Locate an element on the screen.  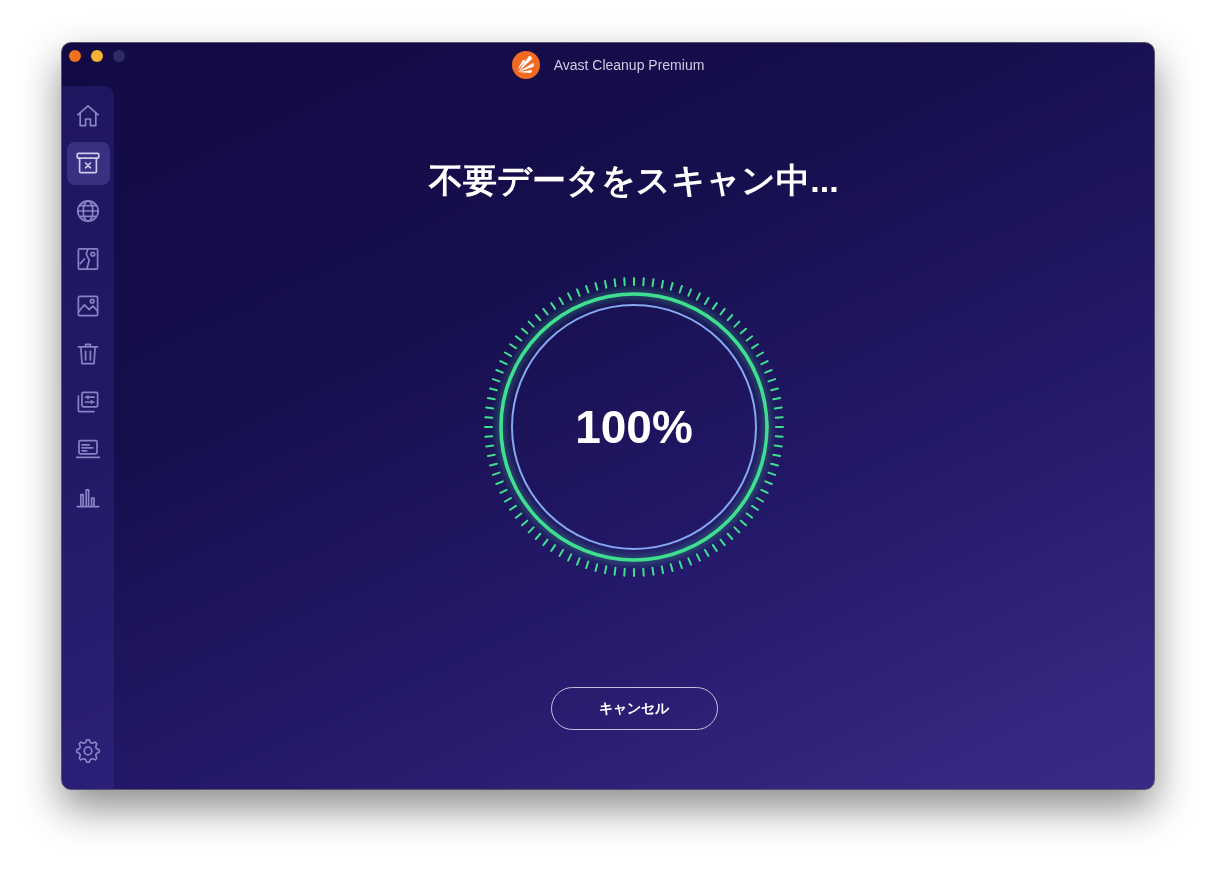
trash-icon is located at coordinates (88, 353).